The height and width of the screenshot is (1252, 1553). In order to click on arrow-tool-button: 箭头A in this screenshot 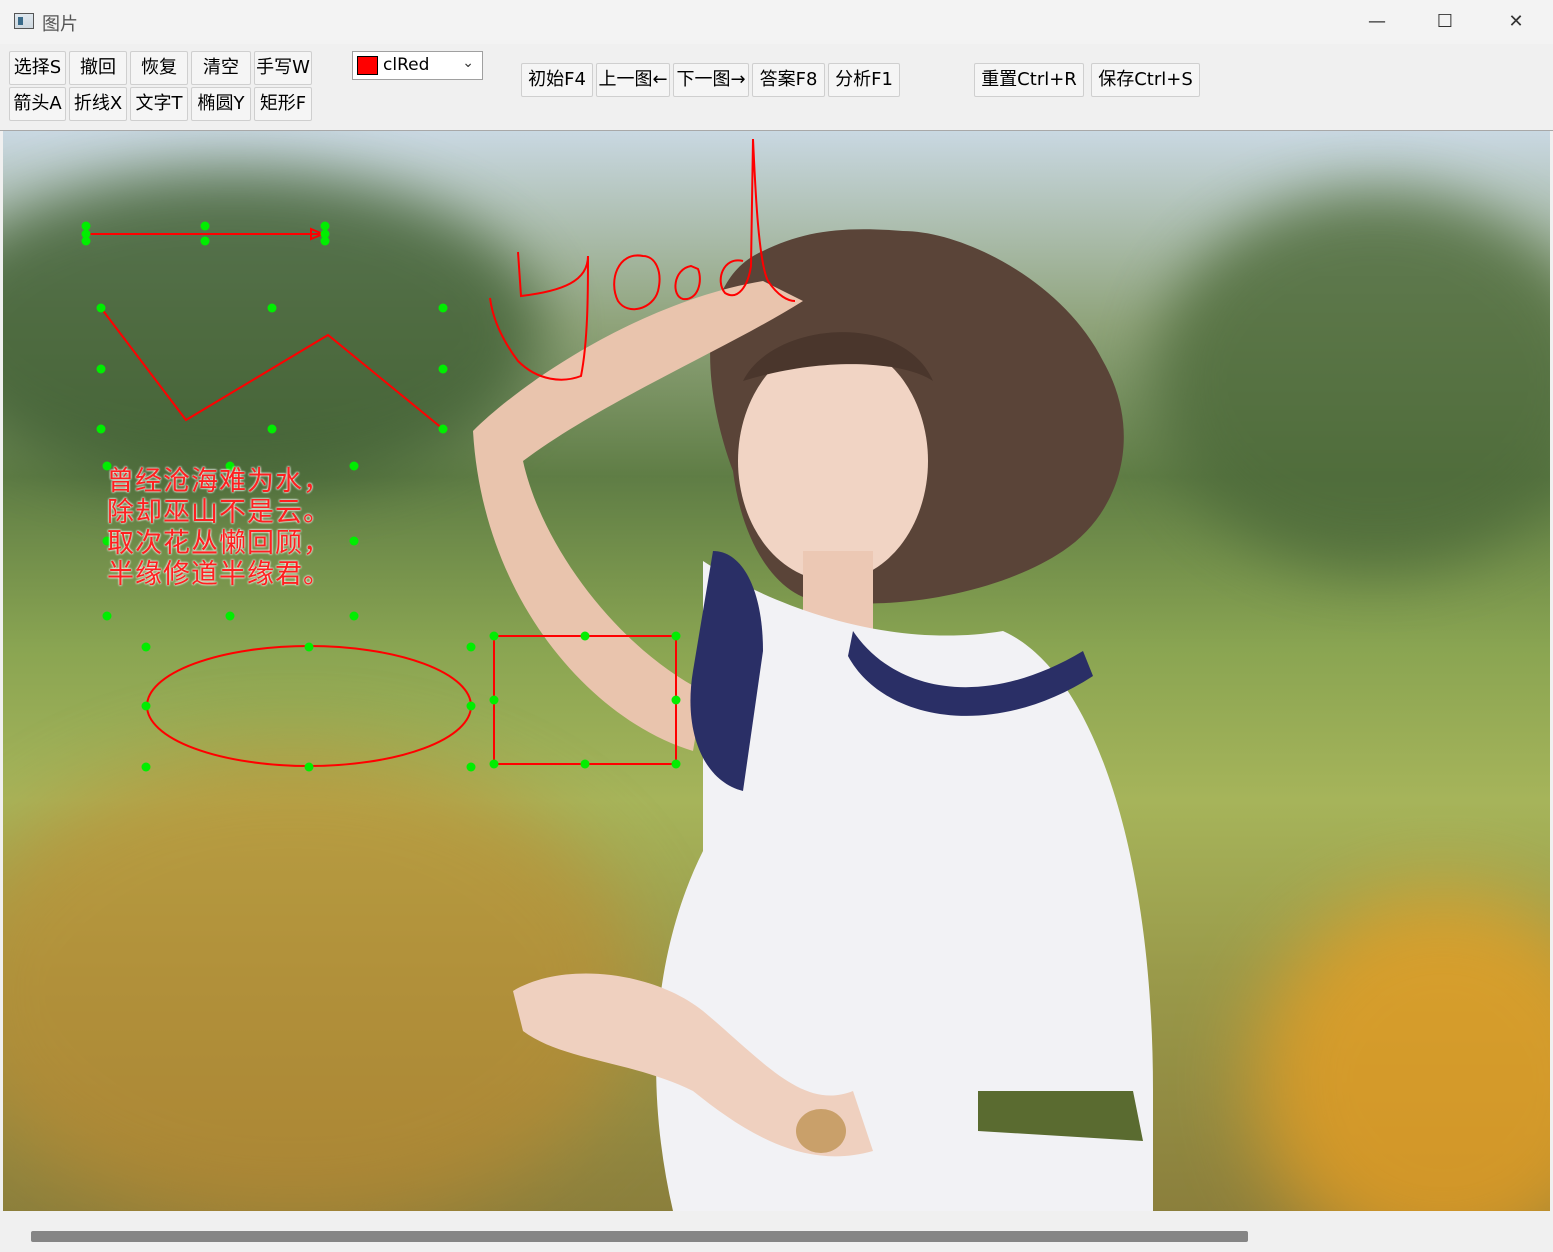, I will do `click(37, 104)`.